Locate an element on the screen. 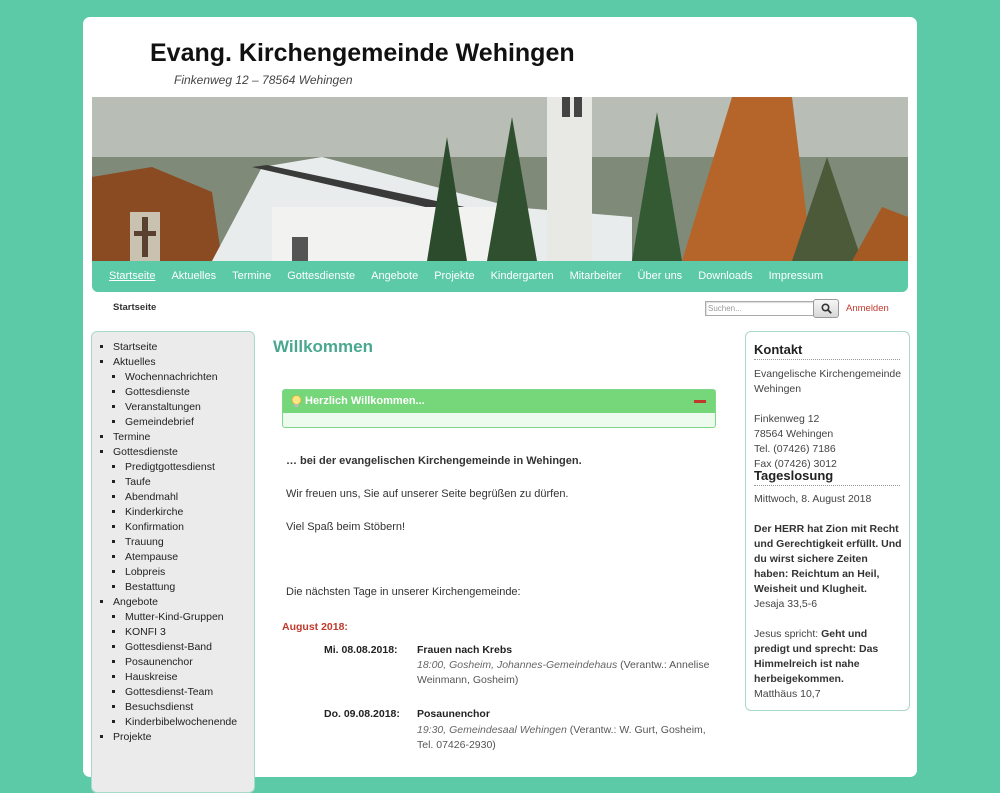 The width and height of the screenshot is (1000, 793). nav-item-mitarbeiter: Mitarbeiter is located at coordinates (596, 276).